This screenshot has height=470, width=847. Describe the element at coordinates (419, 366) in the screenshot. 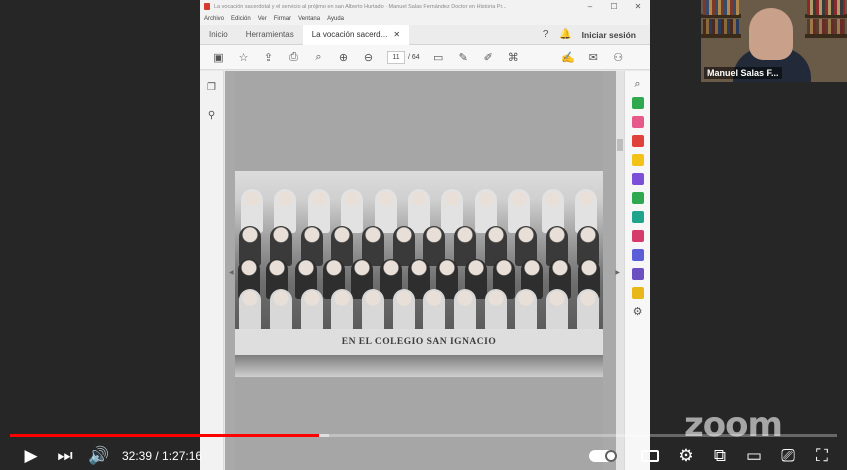

I see `photo-strip` at that location.